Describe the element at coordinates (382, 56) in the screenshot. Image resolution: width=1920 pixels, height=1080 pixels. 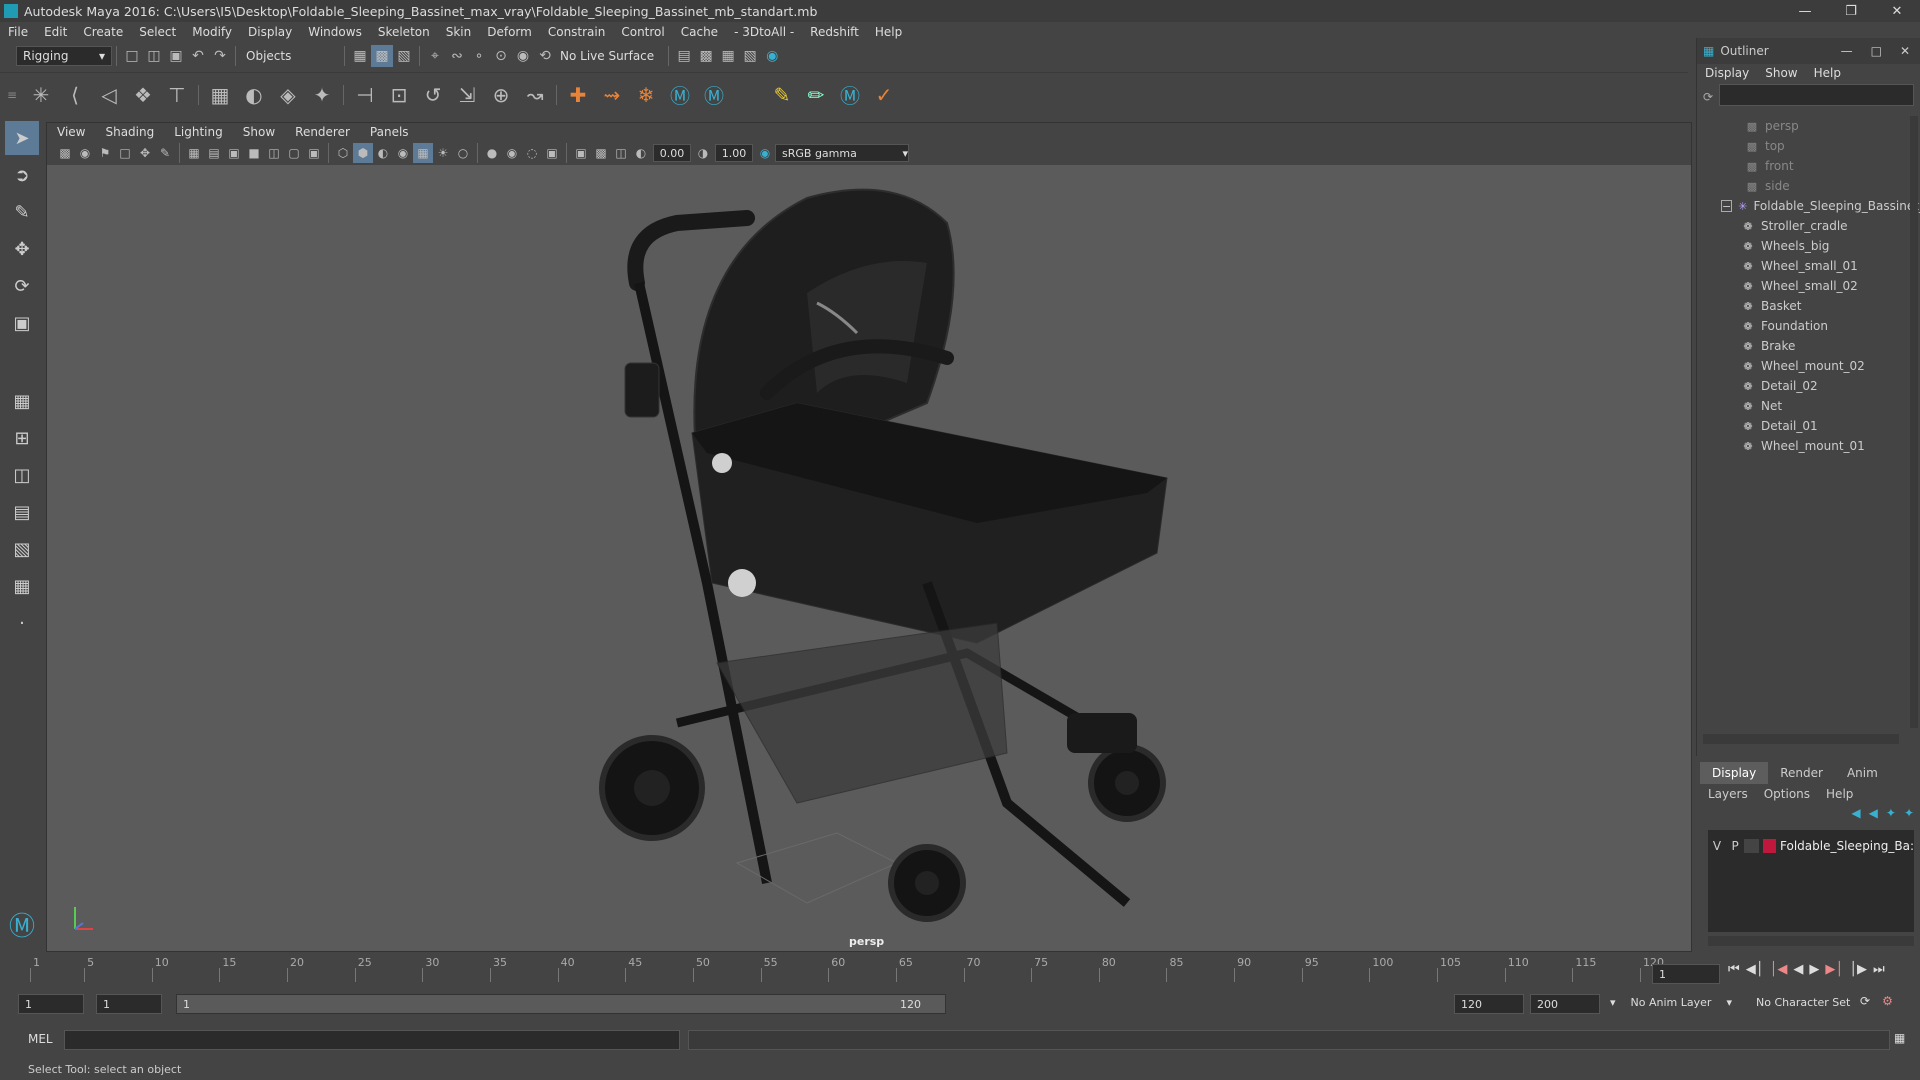
I see `select-object-icon: ▩` at that location.